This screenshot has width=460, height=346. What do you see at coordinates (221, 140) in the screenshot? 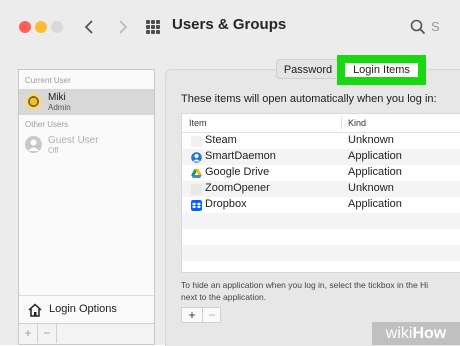
I see `item-name: Steam` at bounding box center [221, 140].